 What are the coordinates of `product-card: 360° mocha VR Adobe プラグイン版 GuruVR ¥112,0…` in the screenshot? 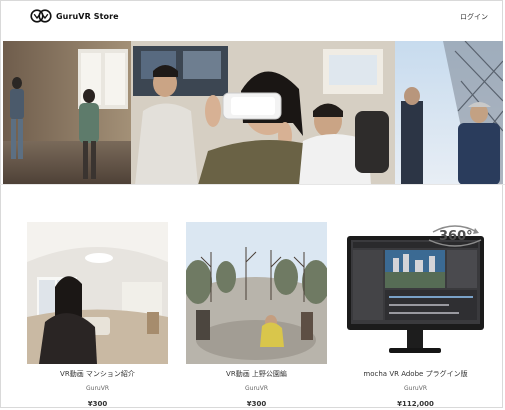 It's located at (415, 315).